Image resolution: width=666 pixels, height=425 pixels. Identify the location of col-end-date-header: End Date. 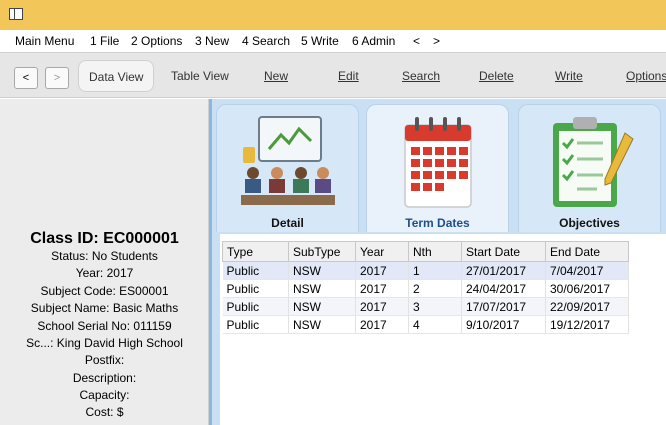
(587, 251).